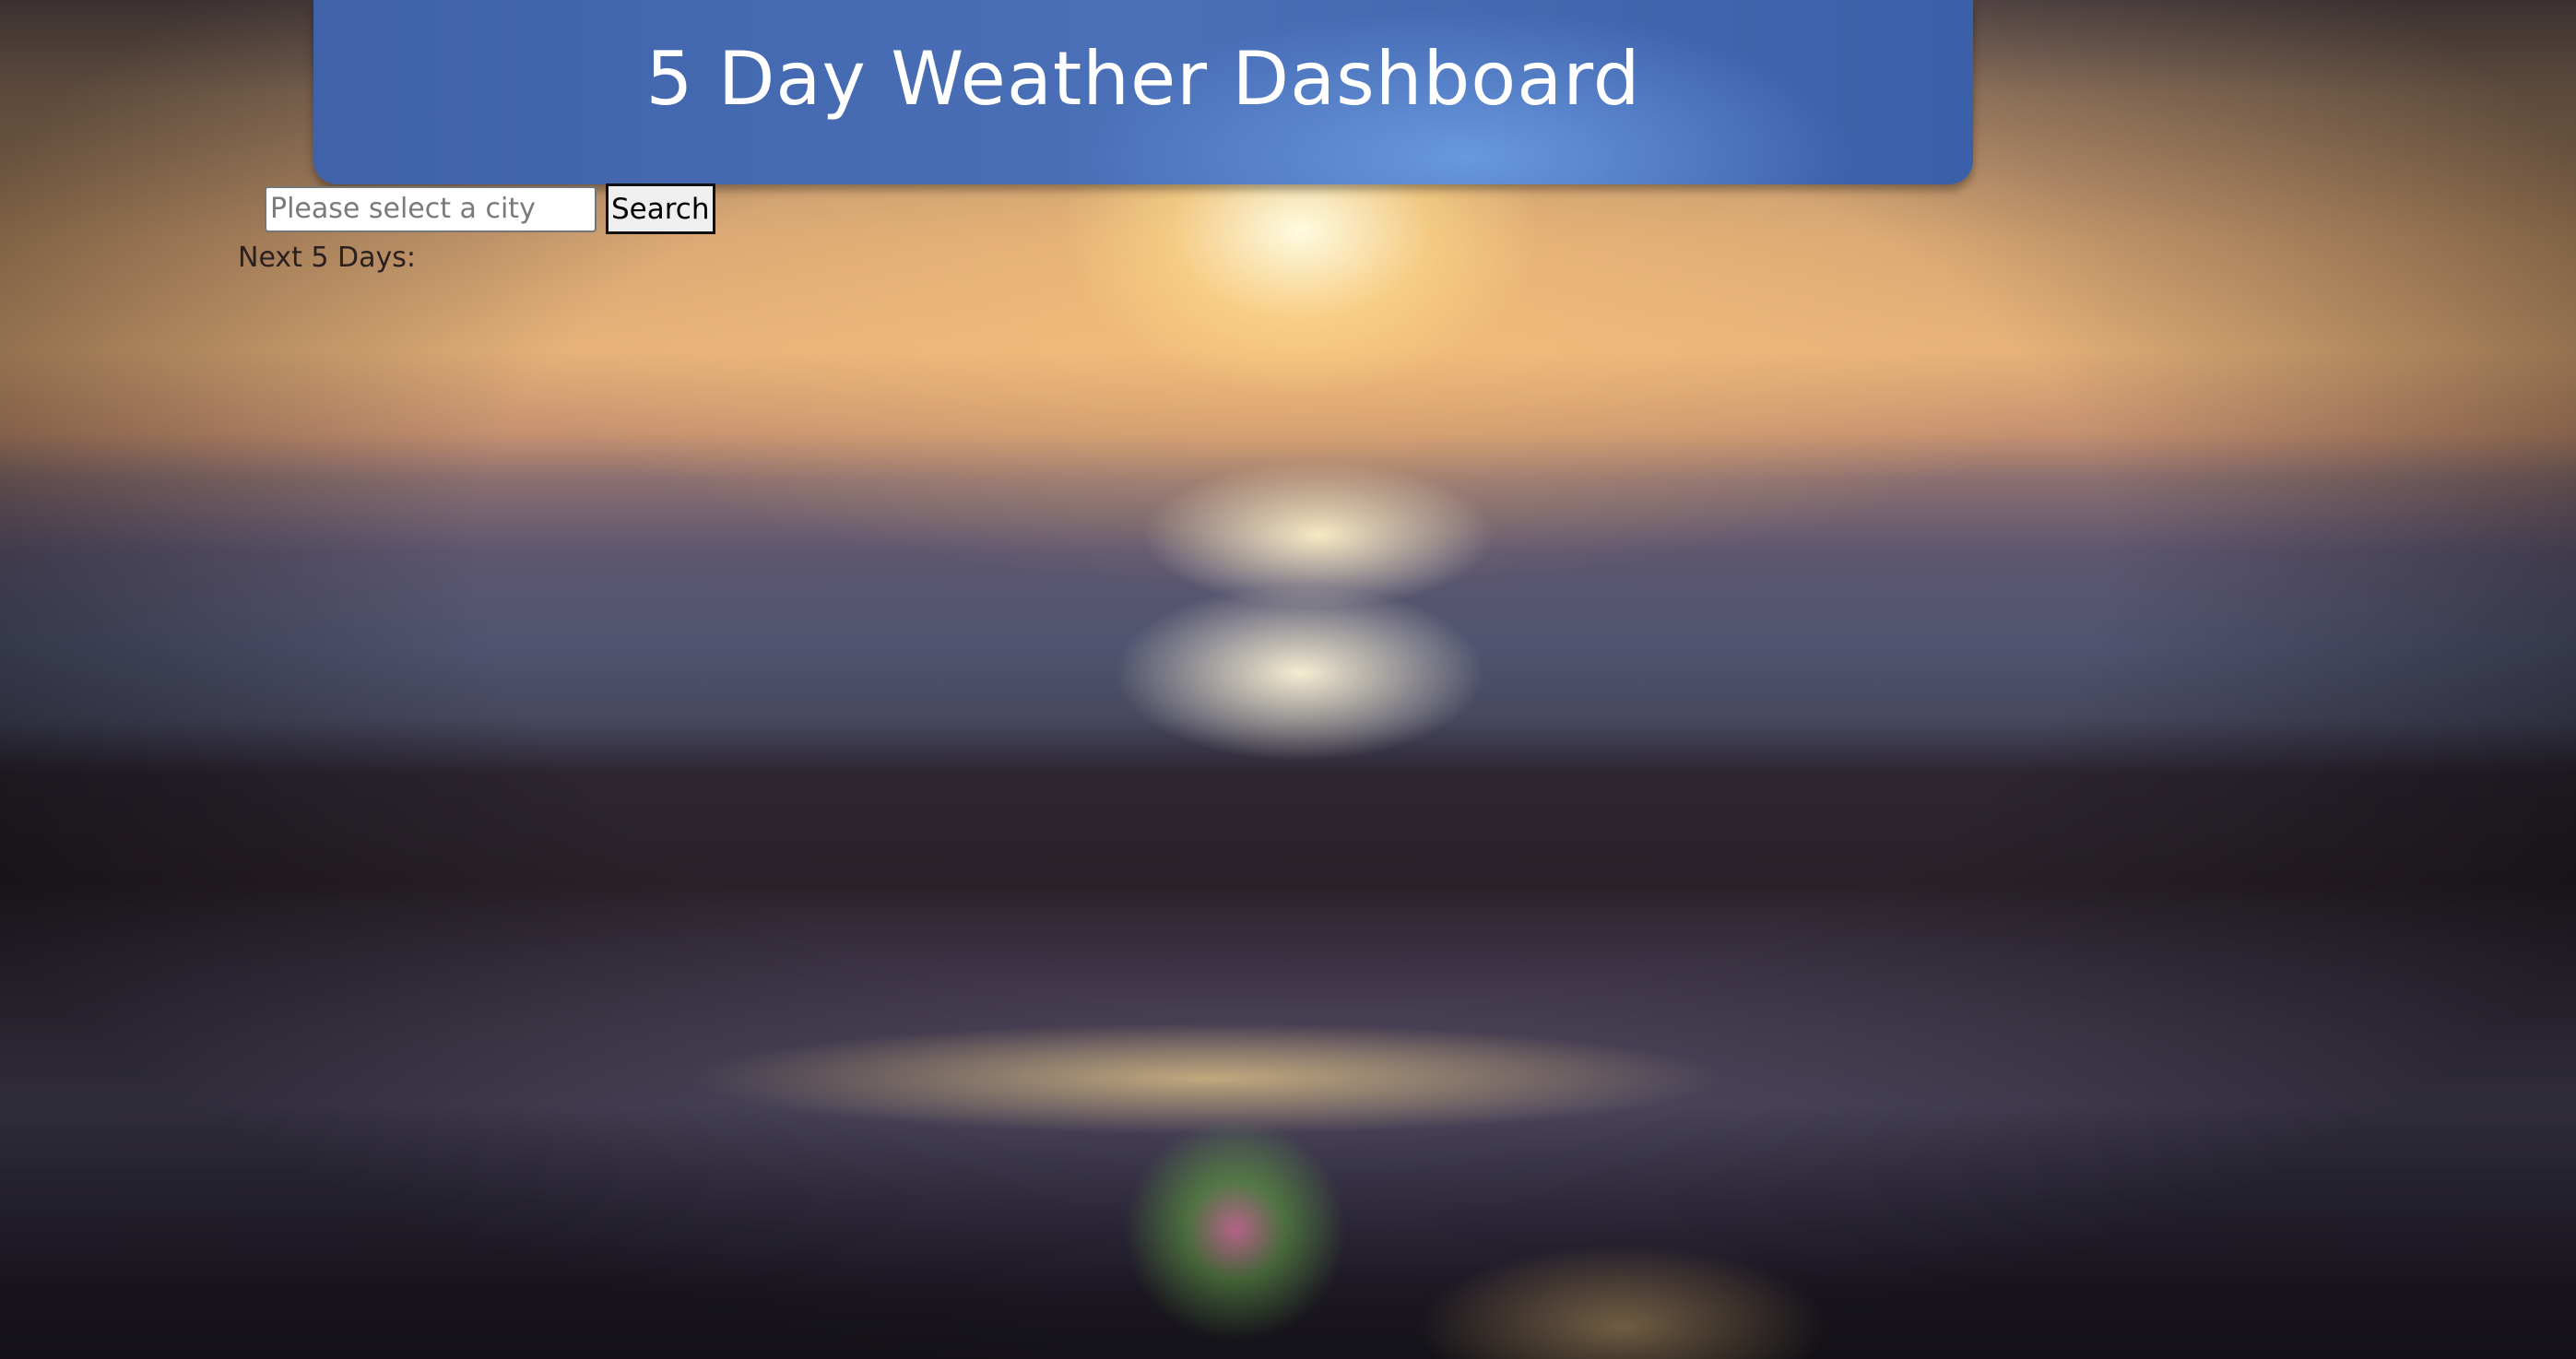 Image resolution: width=2576 pixels, height=1359 pixels. I want to click on search-form: Search, so click(490, 208).